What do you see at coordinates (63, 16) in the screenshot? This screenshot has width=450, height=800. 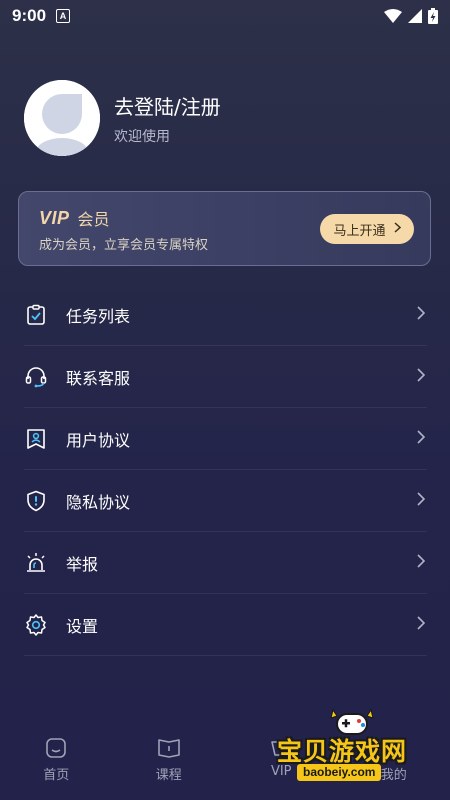 I see `notification-icon: A` at bounding box center [63, 16].